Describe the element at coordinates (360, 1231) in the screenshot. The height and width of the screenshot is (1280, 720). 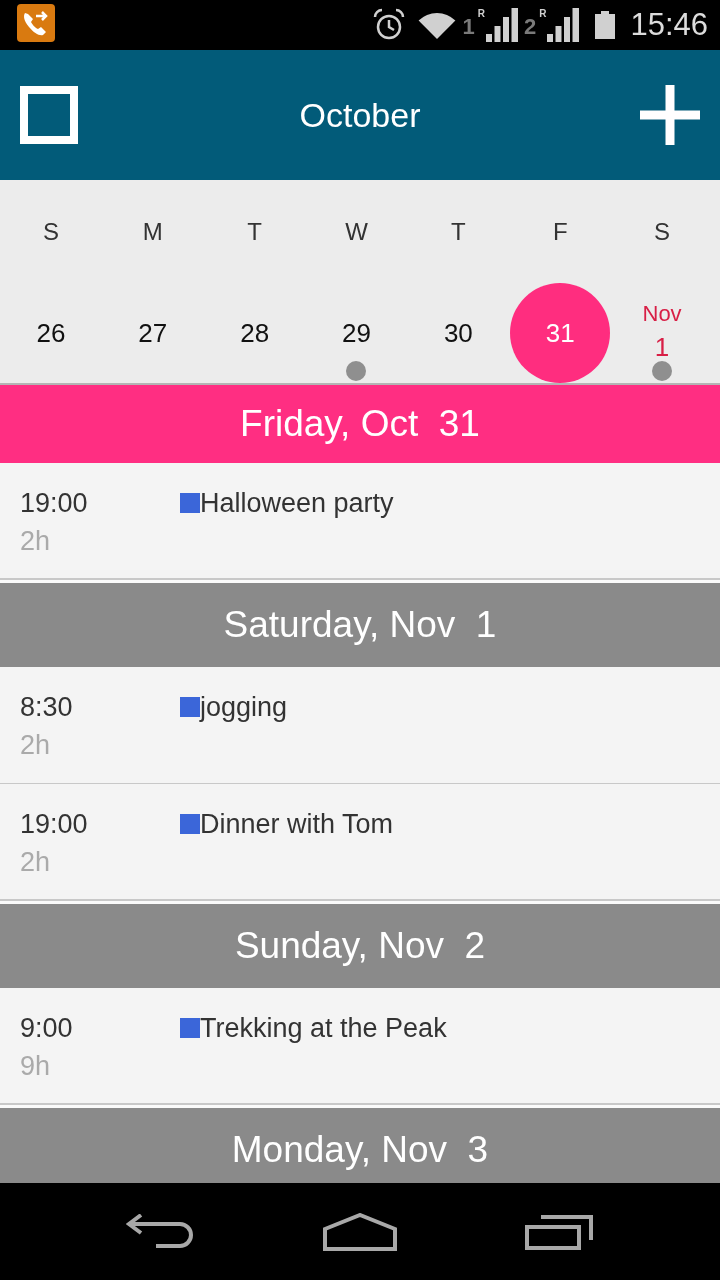
I see `home-icon` at that location.